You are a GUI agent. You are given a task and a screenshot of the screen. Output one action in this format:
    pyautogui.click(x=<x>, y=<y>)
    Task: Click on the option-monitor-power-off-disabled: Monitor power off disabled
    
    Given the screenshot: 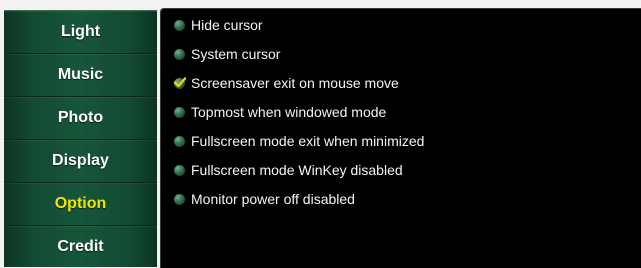 What is the action you would take?
    pyautogui.click(x=264, y=199)
    